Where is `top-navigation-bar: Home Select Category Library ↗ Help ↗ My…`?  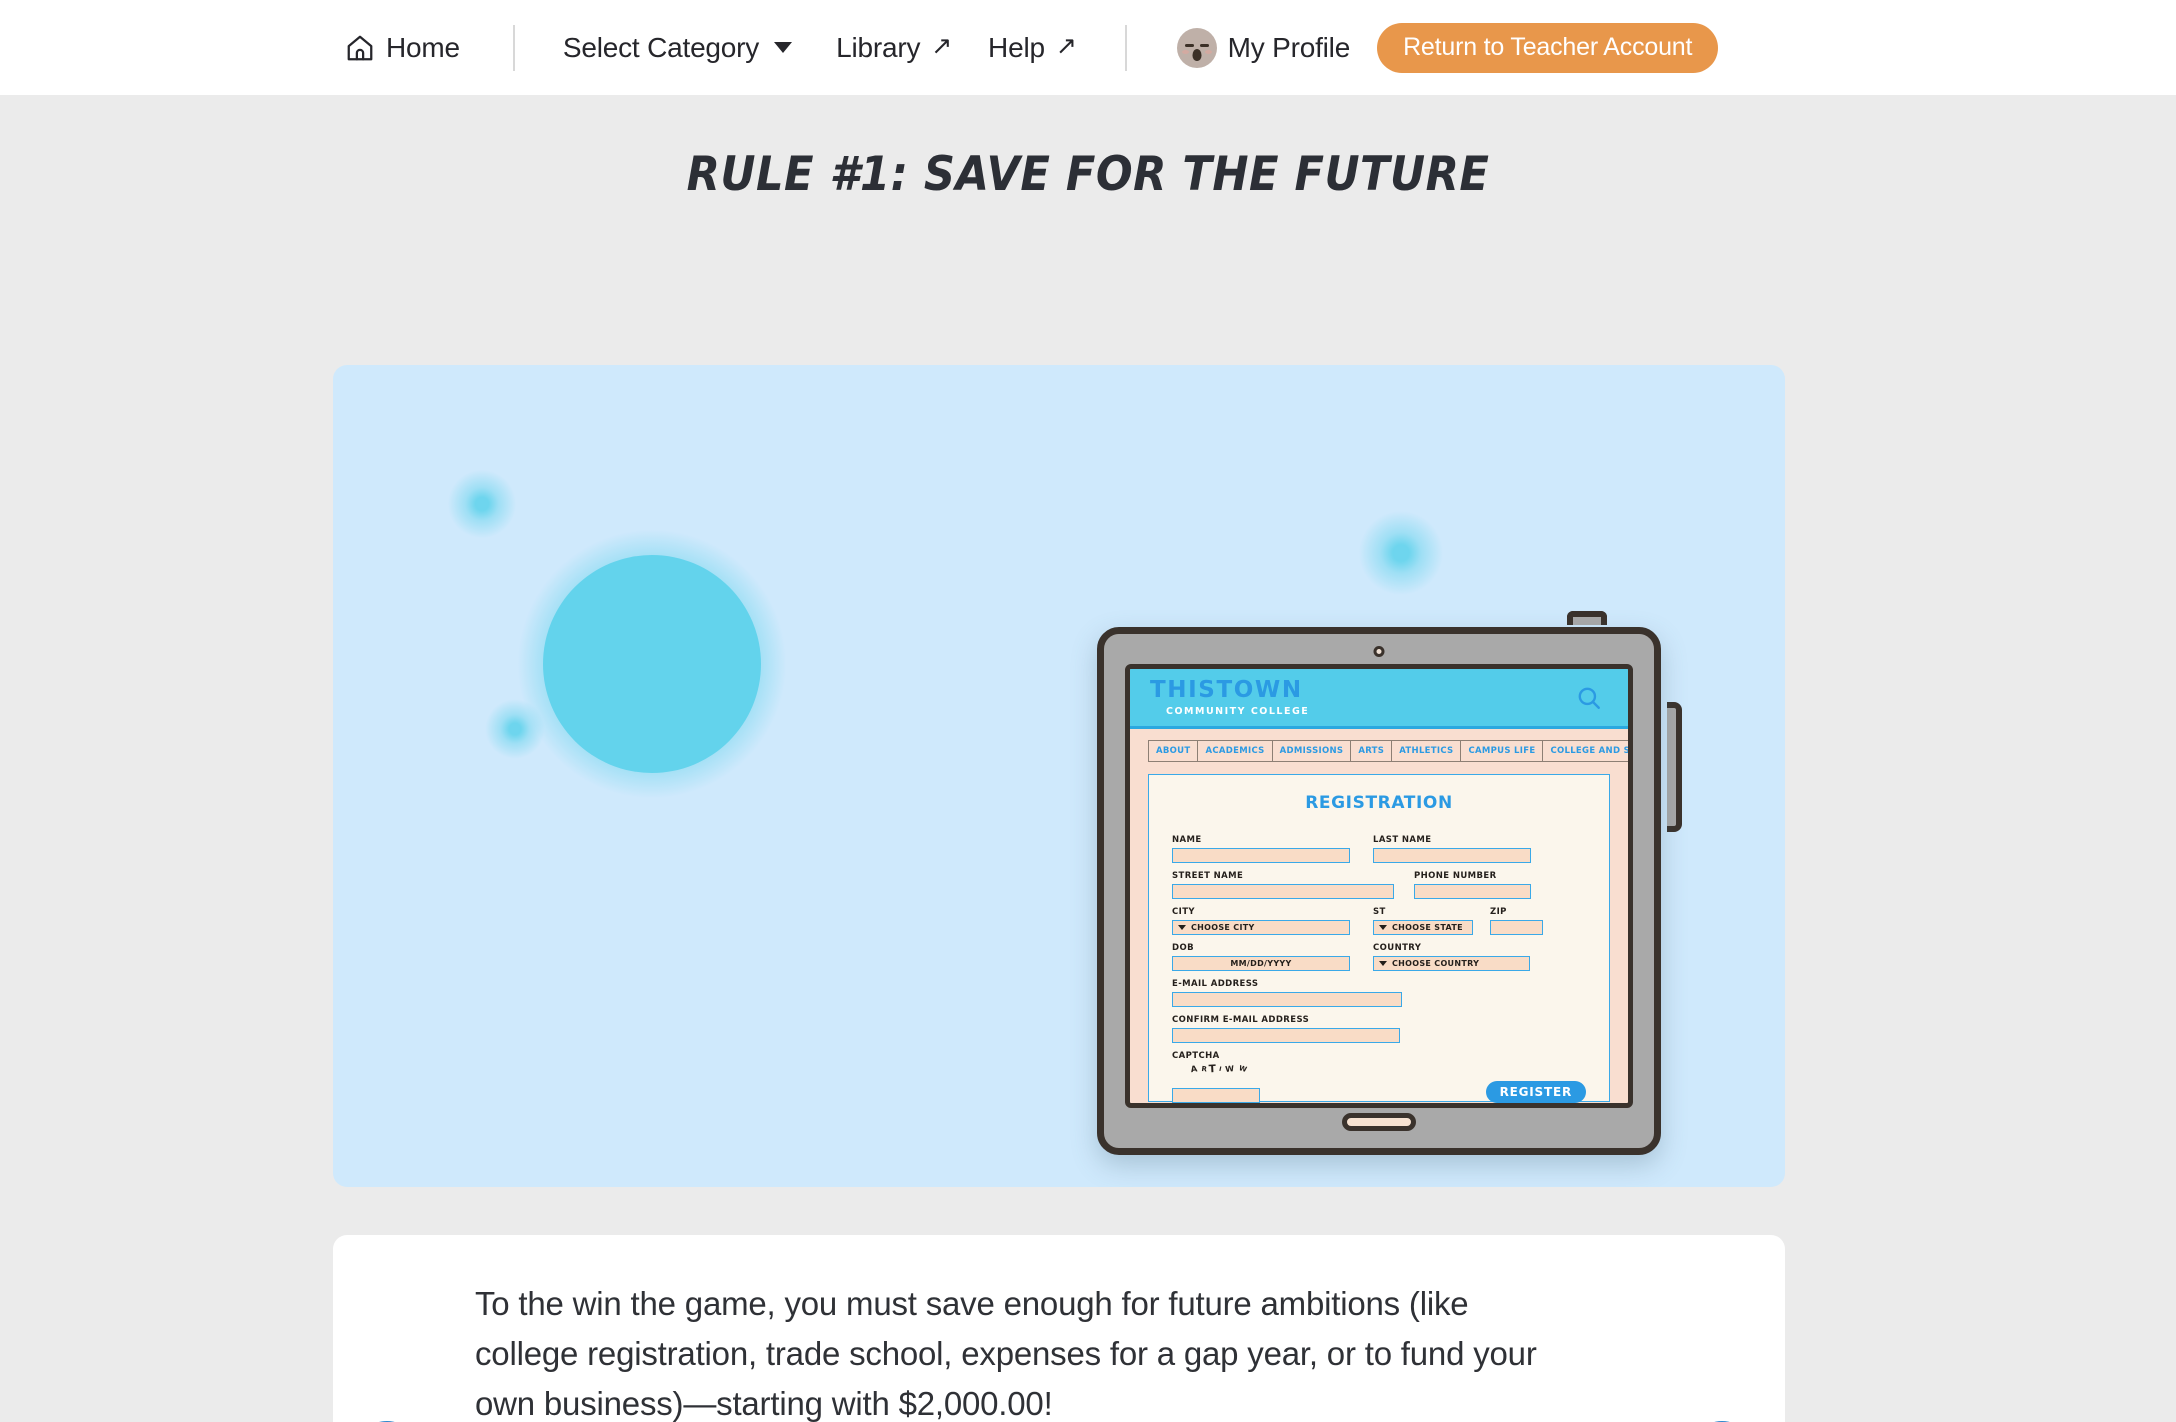 top-navigation-bar: Home Select Category Library ↗ Help ↗ My… is located at coordinates (1088, 47).